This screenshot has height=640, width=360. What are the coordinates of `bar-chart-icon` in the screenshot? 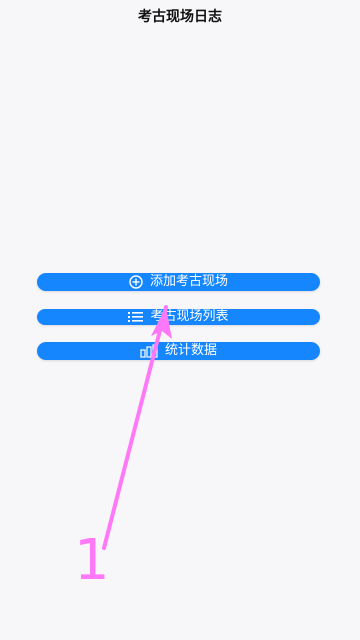 It's located at (149, 351).